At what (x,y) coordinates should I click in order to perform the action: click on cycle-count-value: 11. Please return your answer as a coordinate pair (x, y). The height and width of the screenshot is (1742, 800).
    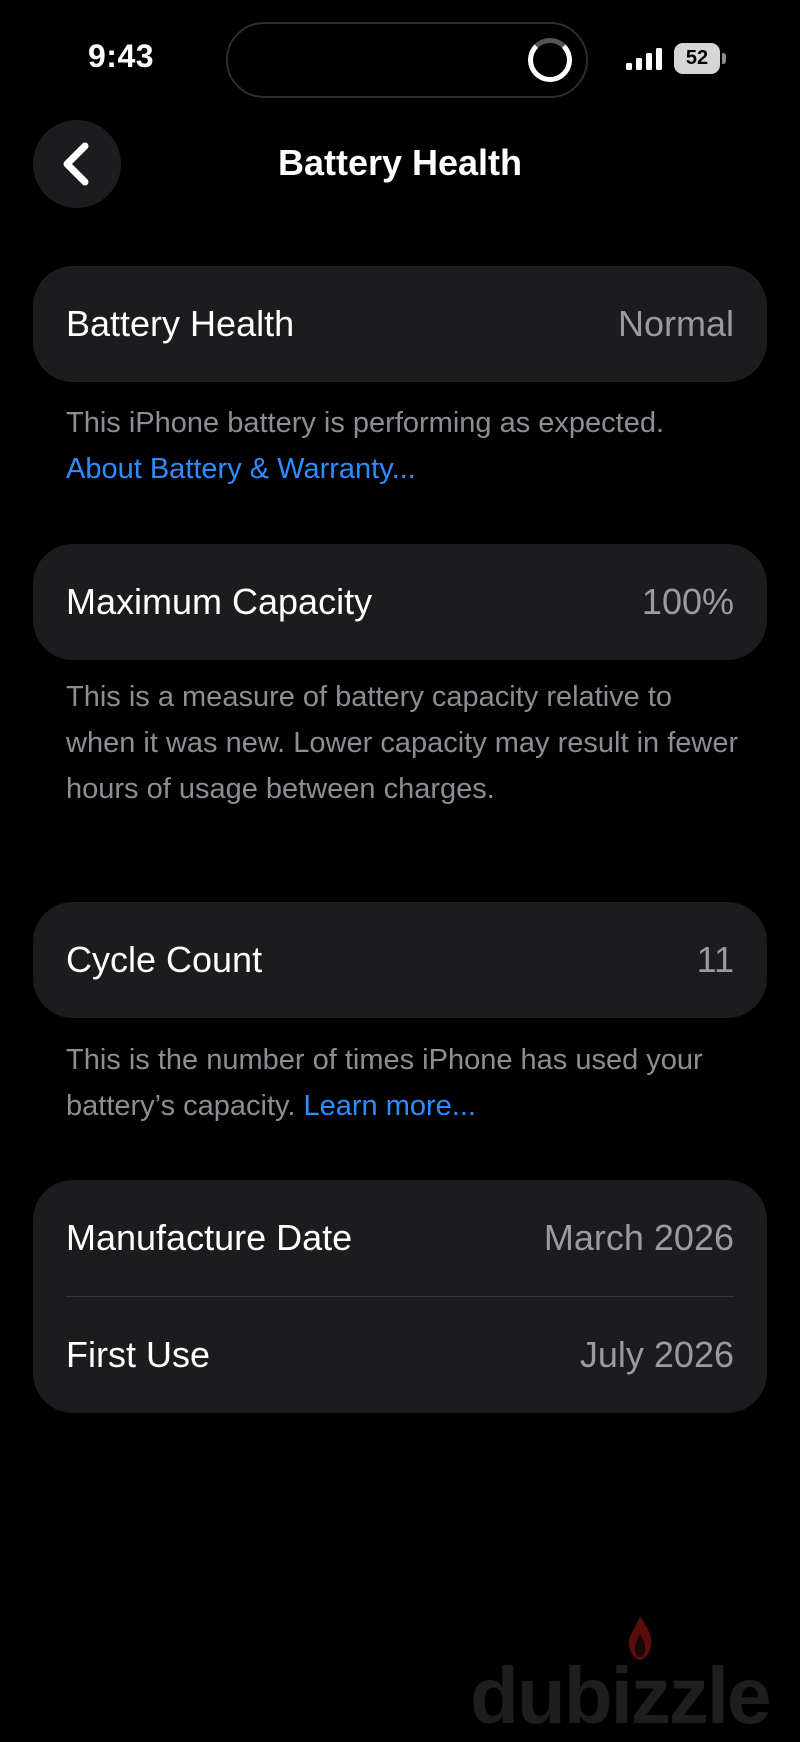
    Looking at the image, I should click on (715, 959).